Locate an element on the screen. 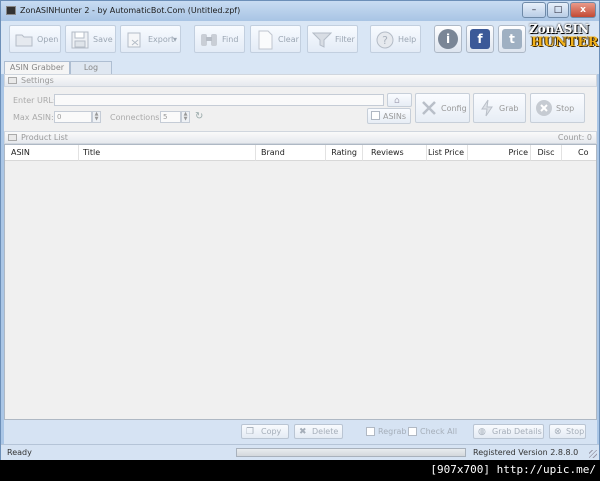 This screenshot has width=600, height=481. minimize-button: – is located at coordinates (534, 10).